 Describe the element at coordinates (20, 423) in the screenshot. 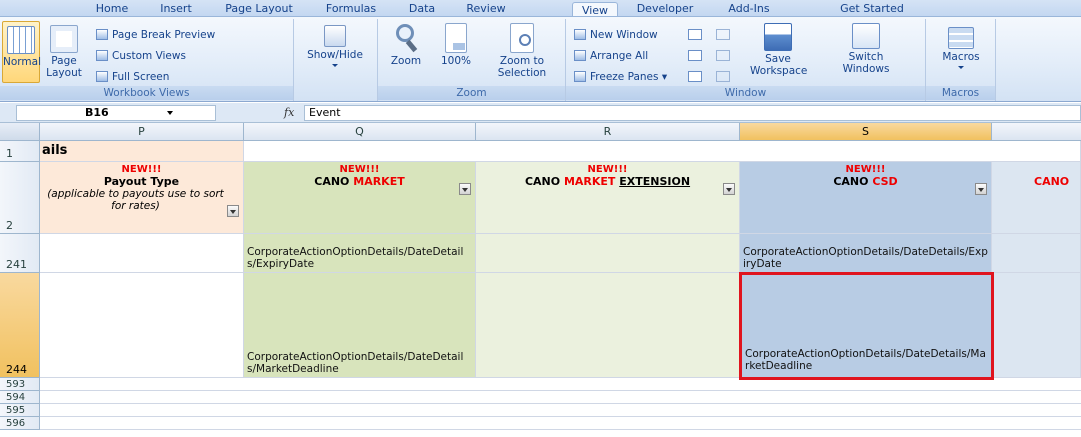

I see `row-header-596: 596` at that location.